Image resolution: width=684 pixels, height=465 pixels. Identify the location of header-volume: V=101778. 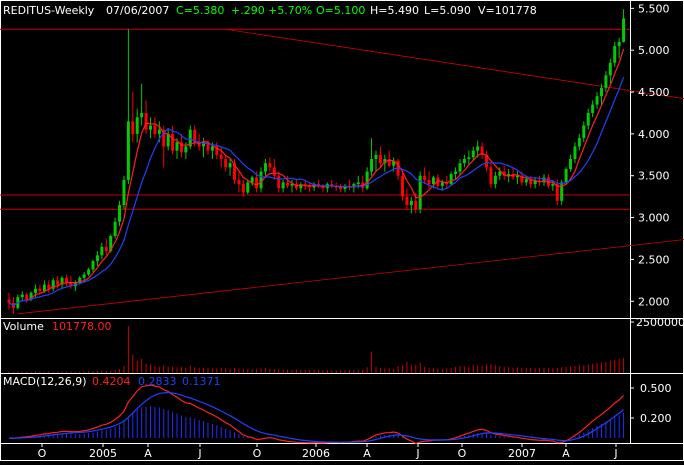
(507, 10).